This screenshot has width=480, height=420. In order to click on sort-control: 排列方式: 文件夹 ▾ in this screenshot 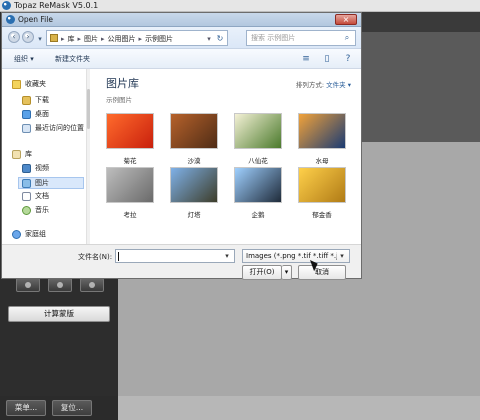, I will do `click(323, 84)`.